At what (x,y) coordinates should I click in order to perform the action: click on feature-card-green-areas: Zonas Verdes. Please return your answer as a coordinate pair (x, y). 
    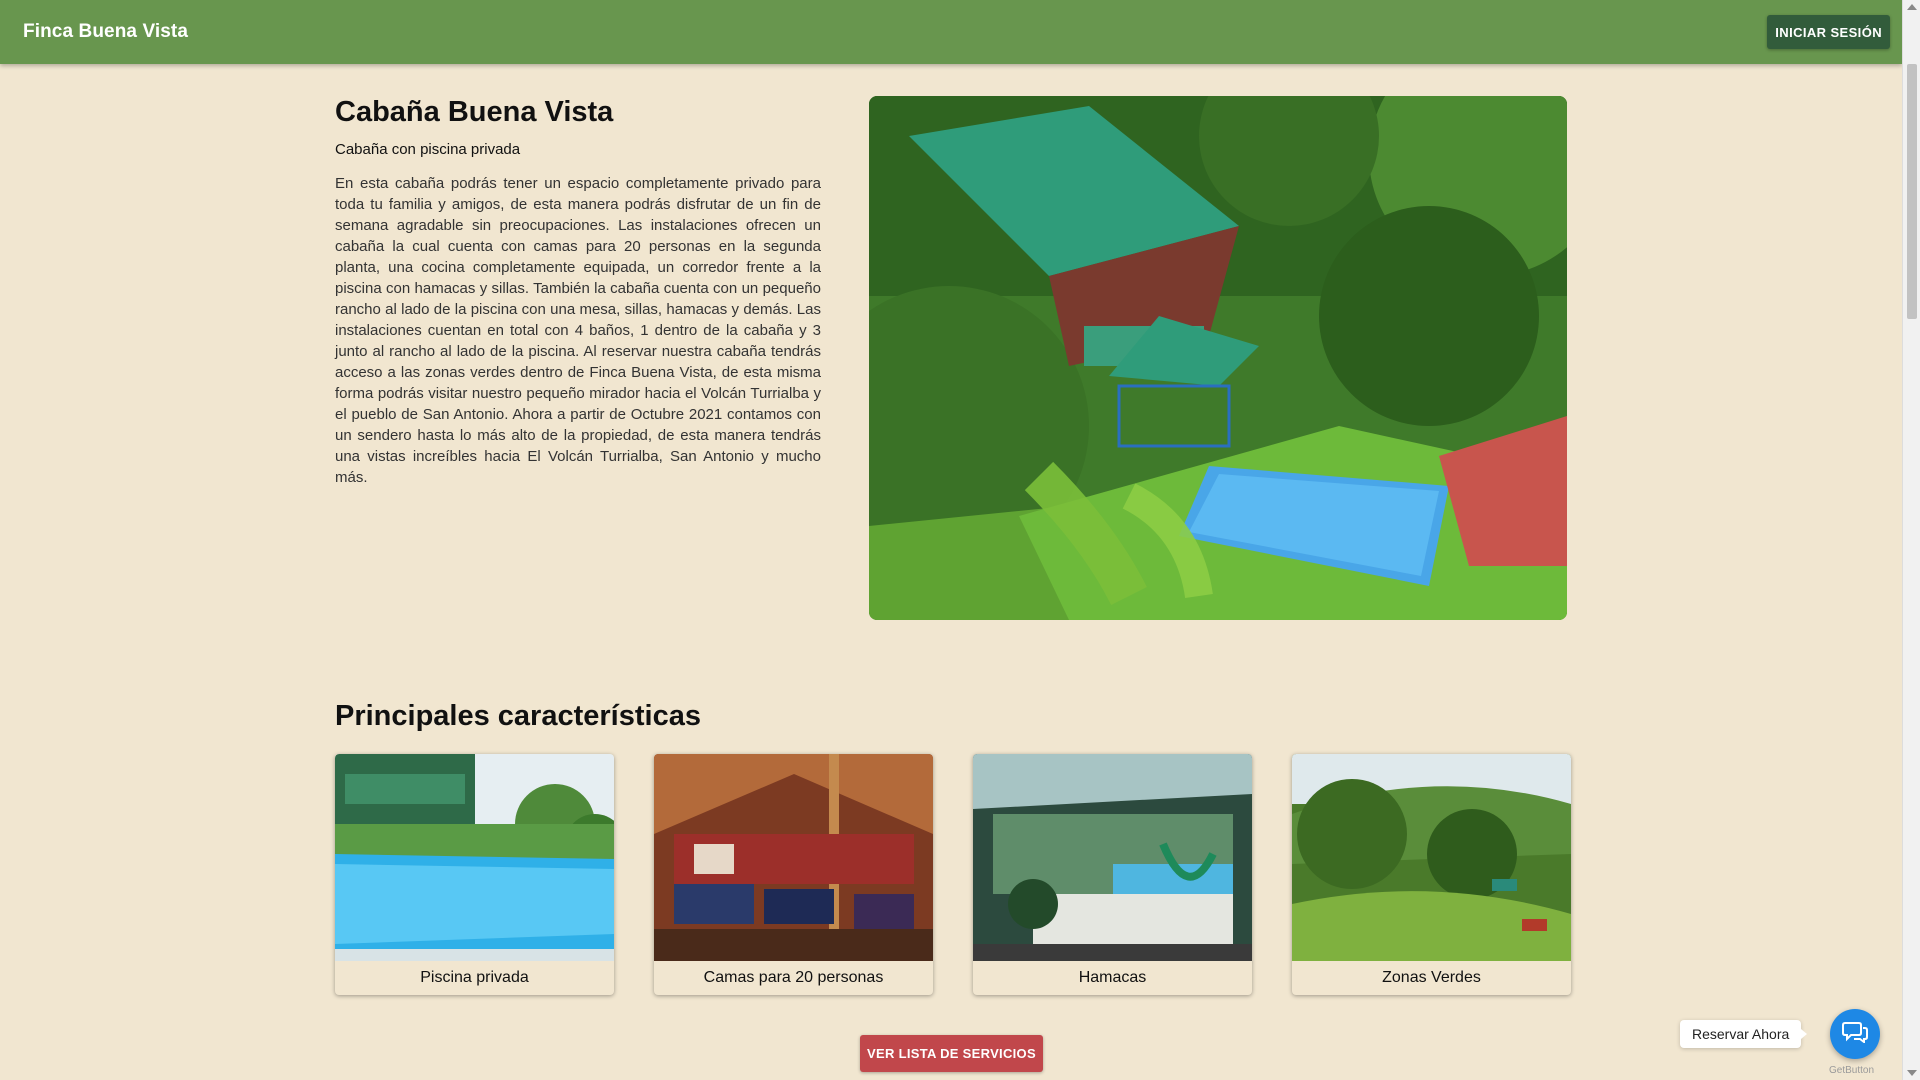
    Looking at the image, I should click on (1431, 874).